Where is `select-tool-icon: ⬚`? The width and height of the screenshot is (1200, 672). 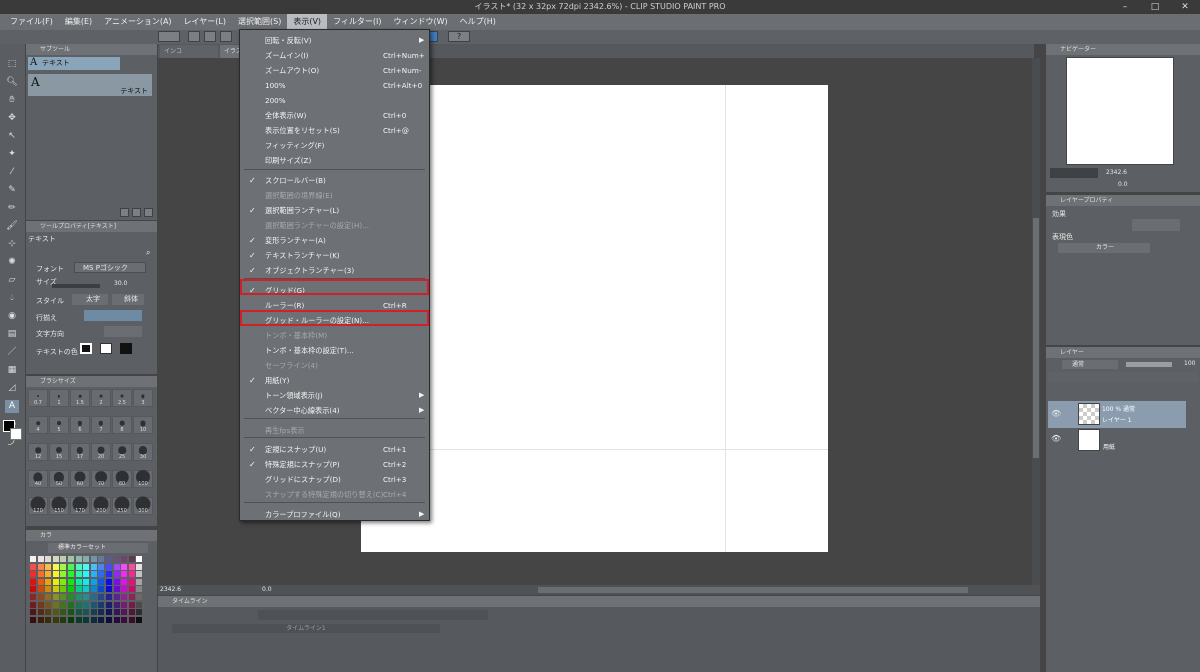
select-tool-icon: ⬚ is located at coordinates (12, 64).